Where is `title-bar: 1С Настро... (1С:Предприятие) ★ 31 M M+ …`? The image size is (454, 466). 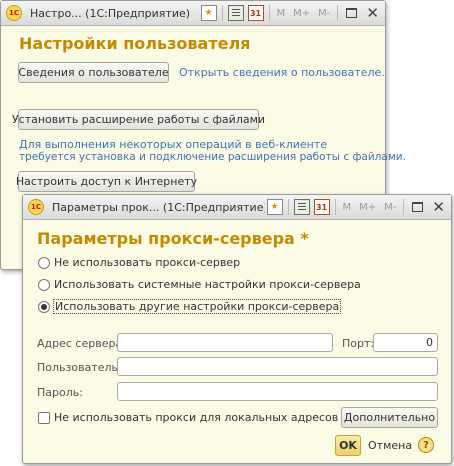
title-bar: 1С Настро... (1С:Предприятие) ★ 31 M M+ … is located at coordinates (193, 13).